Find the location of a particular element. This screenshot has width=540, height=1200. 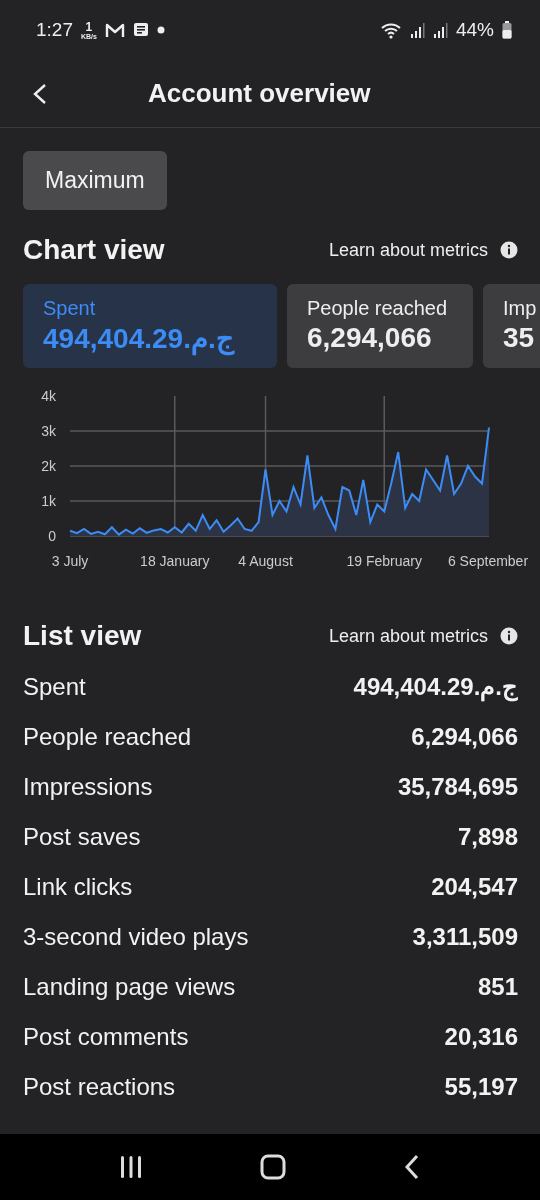

recent-apps-icon is located at coordinates (130, 1167).